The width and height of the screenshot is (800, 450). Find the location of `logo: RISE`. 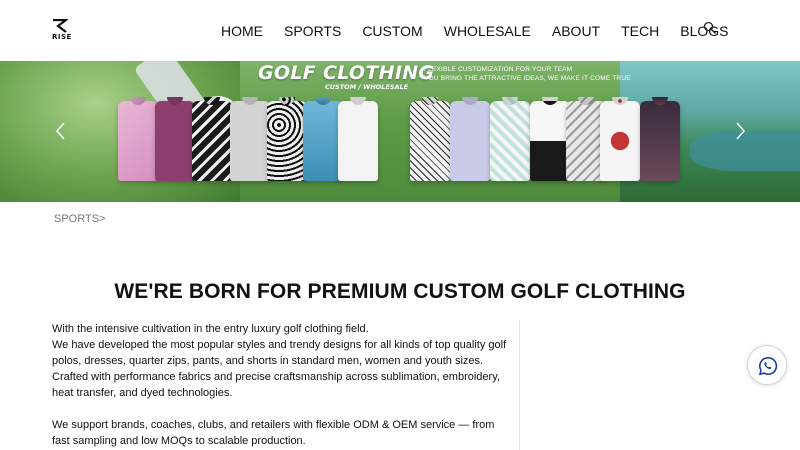

logo: RISE is located at coordinates (64, 31).